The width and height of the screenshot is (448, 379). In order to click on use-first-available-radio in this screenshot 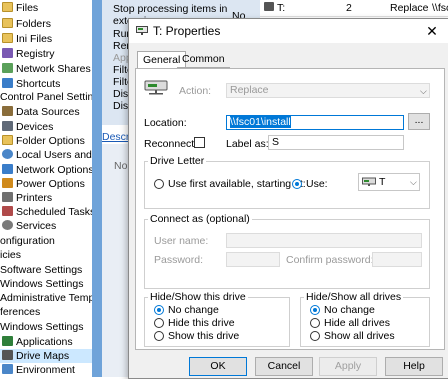, I will do `click(159, 184)`.